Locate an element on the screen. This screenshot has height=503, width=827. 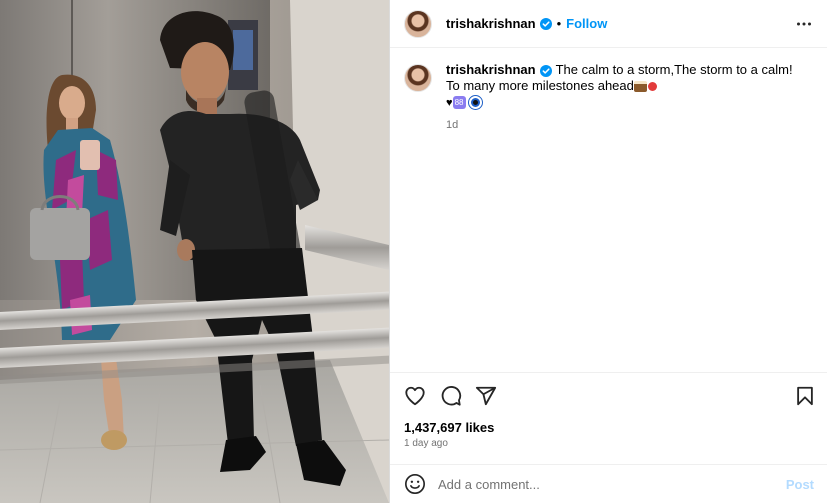
comment-icon is located at coordinates (451, 396).